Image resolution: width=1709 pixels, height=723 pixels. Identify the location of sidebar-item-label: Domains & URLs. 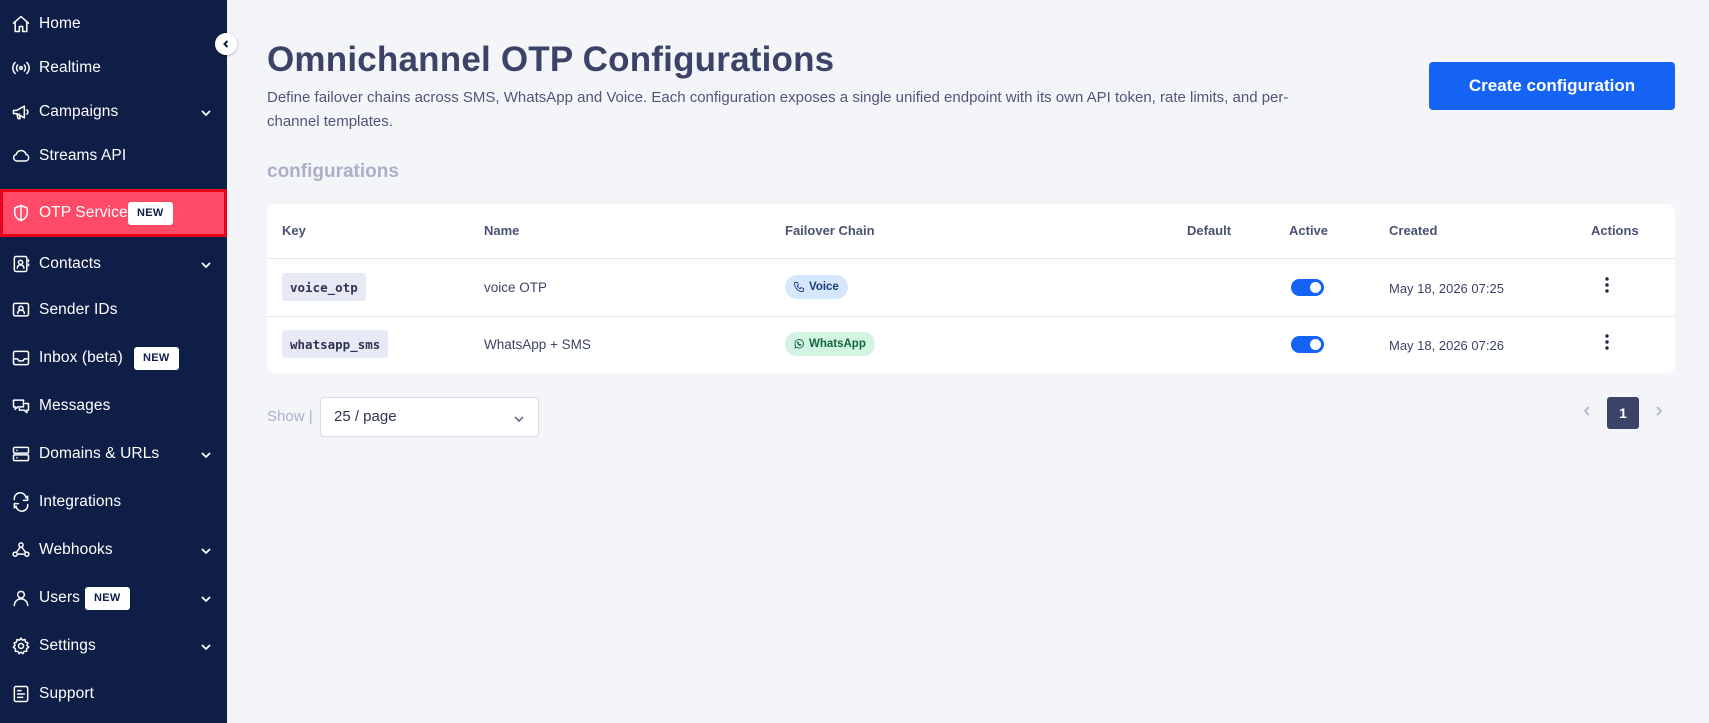
(99, 453).